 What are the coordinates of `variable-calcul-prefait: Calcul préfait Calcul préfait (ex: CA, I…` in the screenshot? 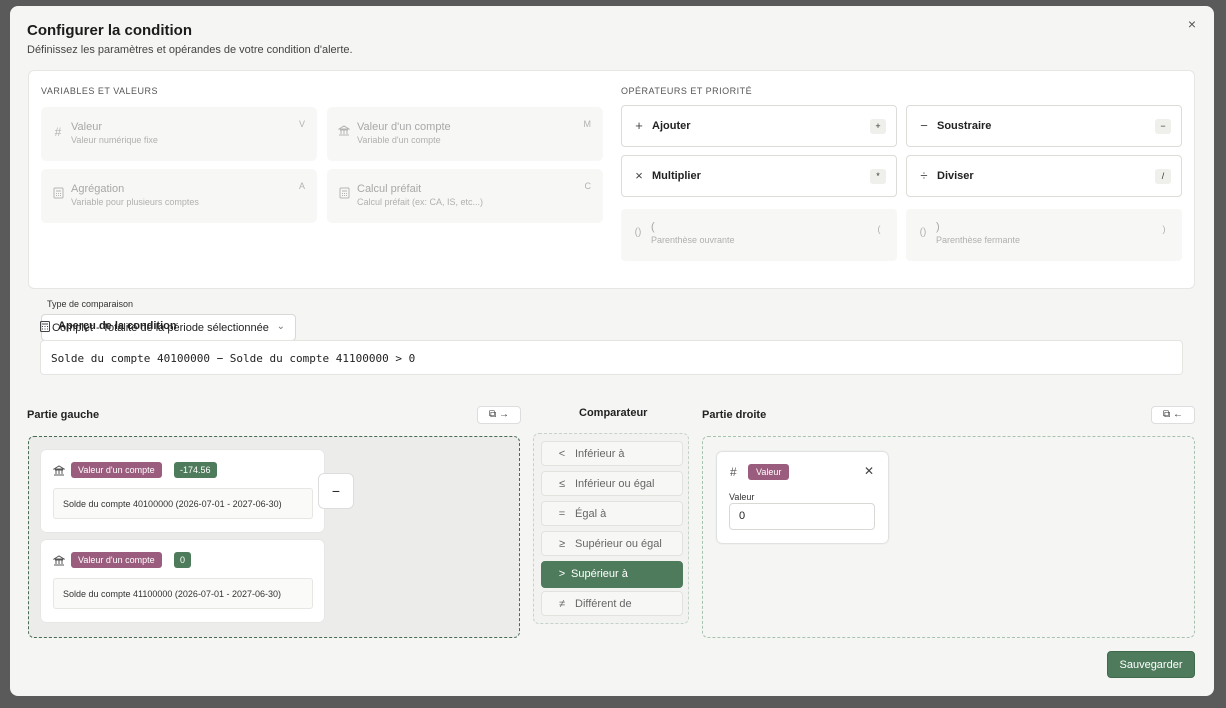 It's located at (465, 196).